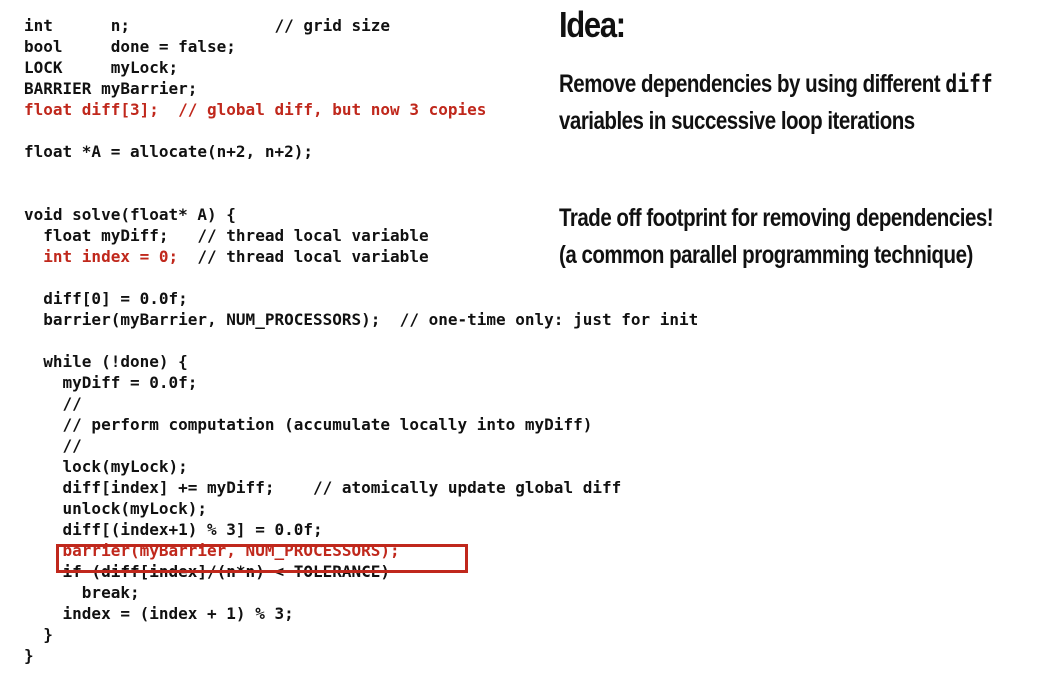  I want to click on code-line: while (!done) {, so click(106, 361).